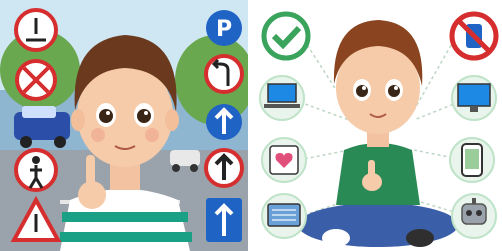  I want to click on parking-sign-letter: P, so click(224, 29).